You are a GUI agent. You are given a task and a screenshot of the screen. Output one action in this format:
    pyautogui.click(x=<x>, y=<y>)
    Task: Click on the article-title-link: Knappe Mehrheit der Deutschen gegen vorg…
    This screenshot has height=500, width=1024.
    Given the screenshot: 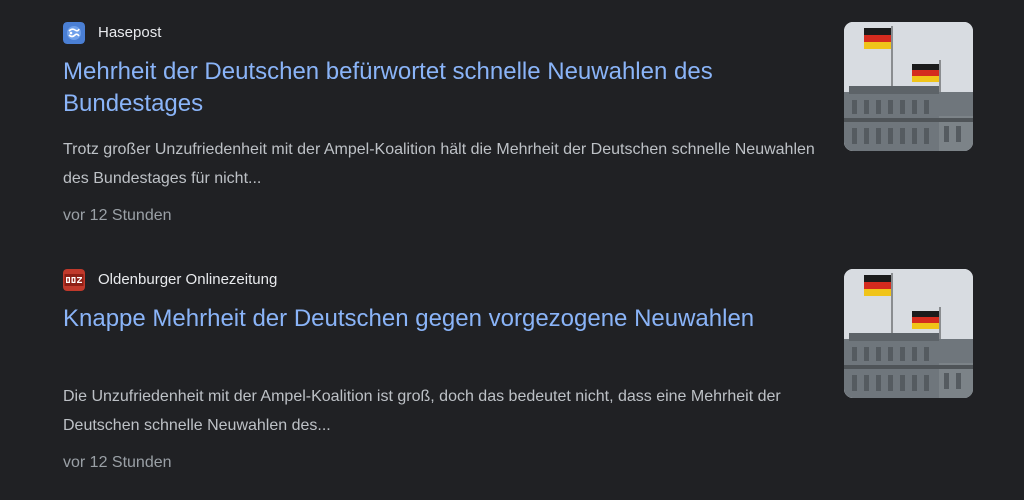 What is the action you would take?
    pyautogui.click(x=445, y=319)
    